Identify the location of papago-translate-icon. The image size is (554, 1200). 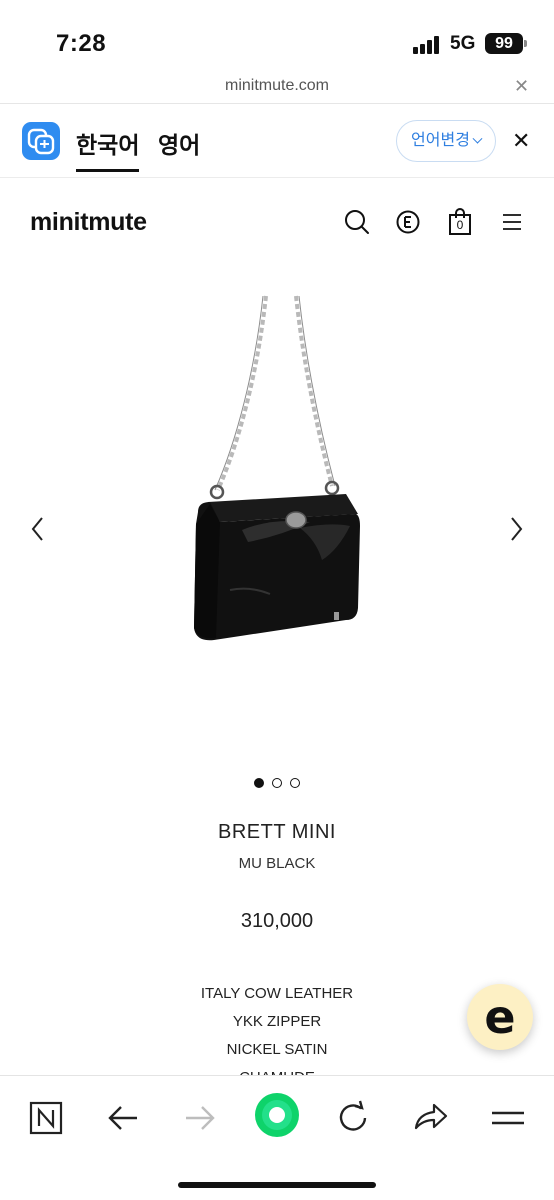
(41, 141).